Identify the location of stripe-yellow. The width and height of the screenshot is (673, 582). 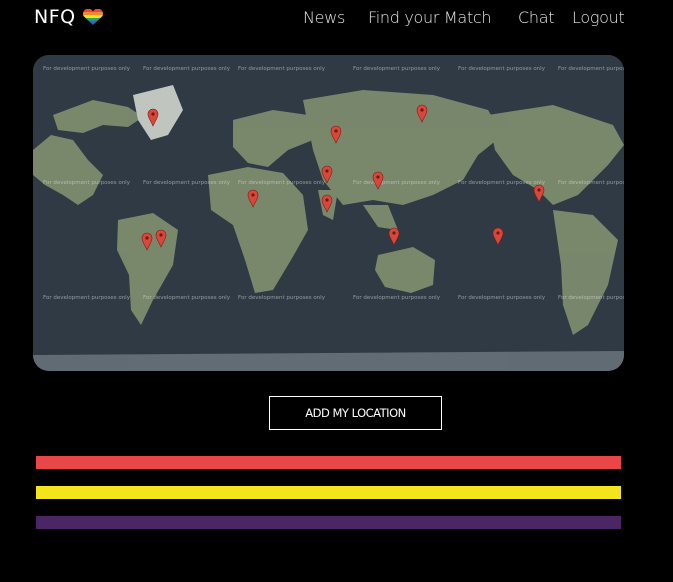
(328, 492).